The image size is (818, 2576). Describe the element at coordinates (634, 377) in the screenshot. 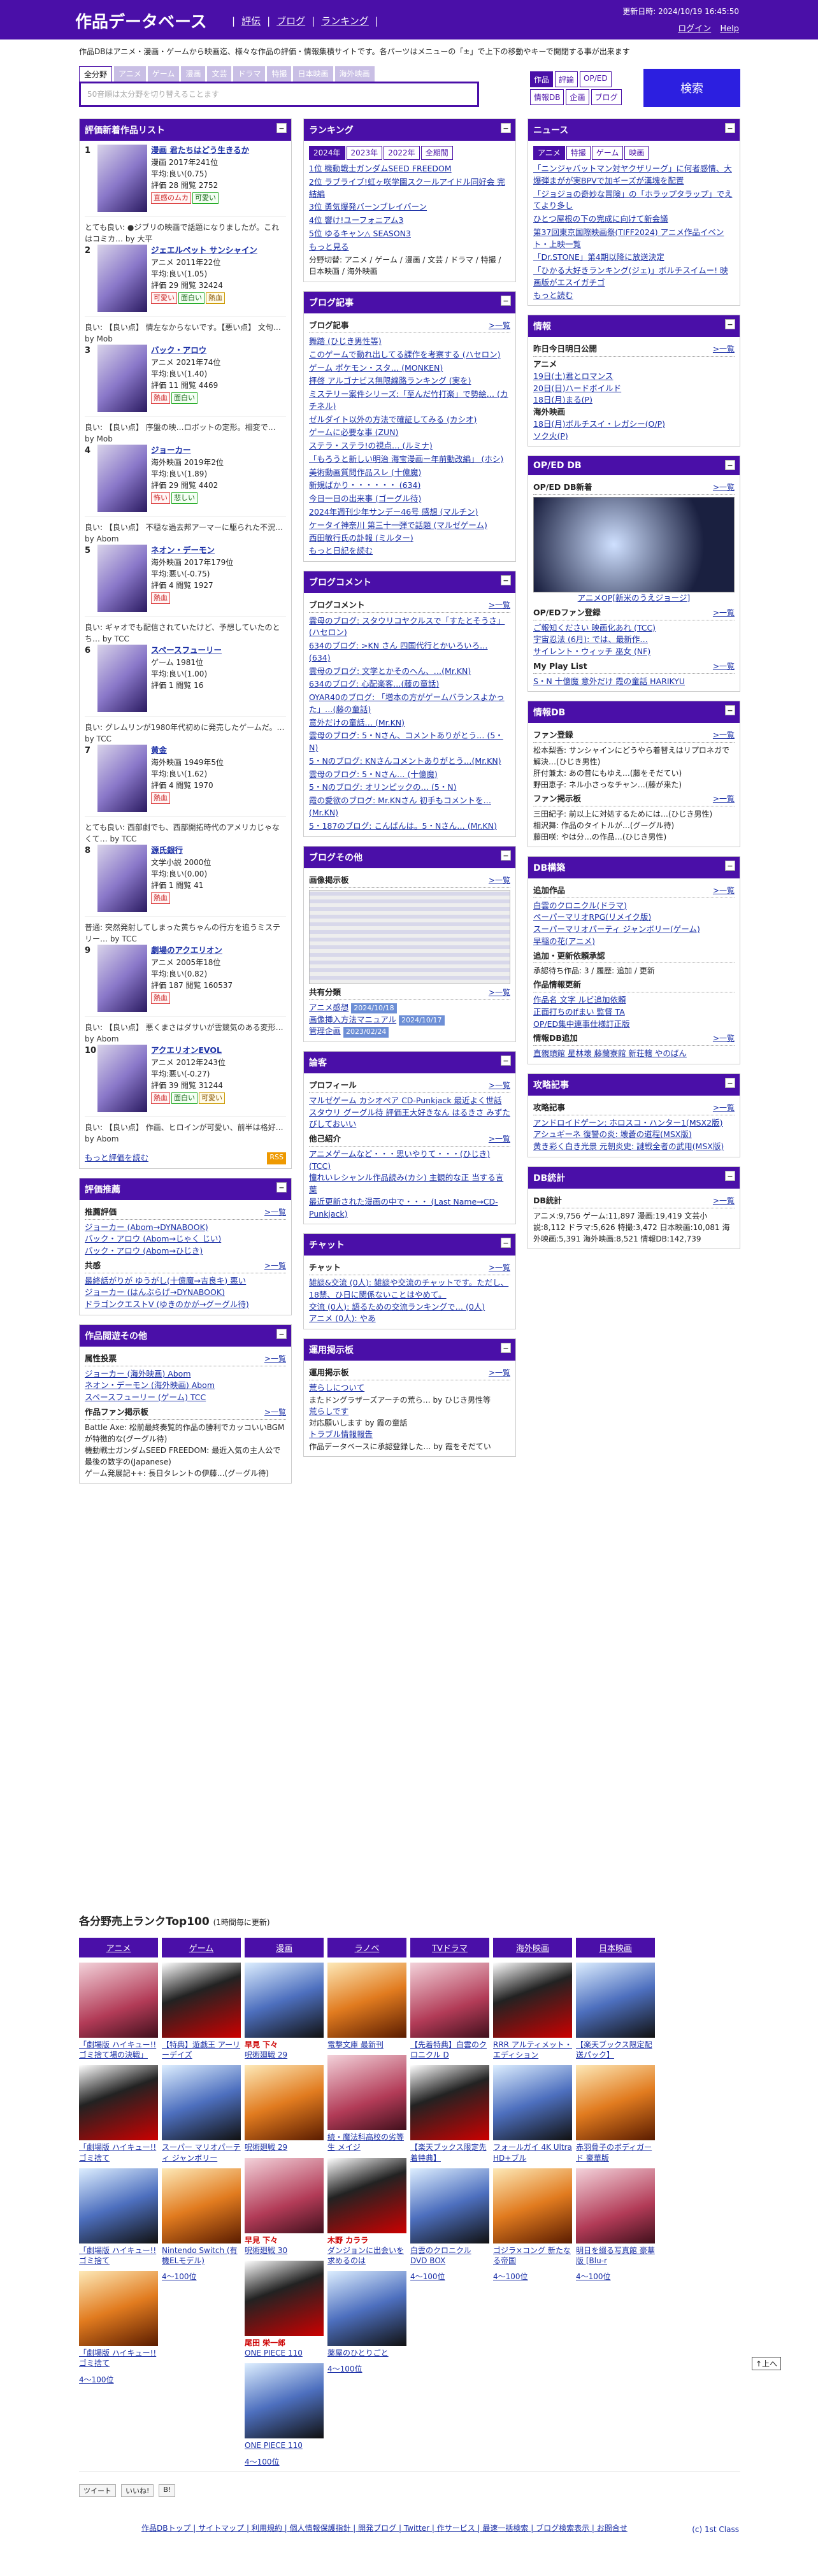

I see `info-item: 19日(土)君とロマンス` at that location.